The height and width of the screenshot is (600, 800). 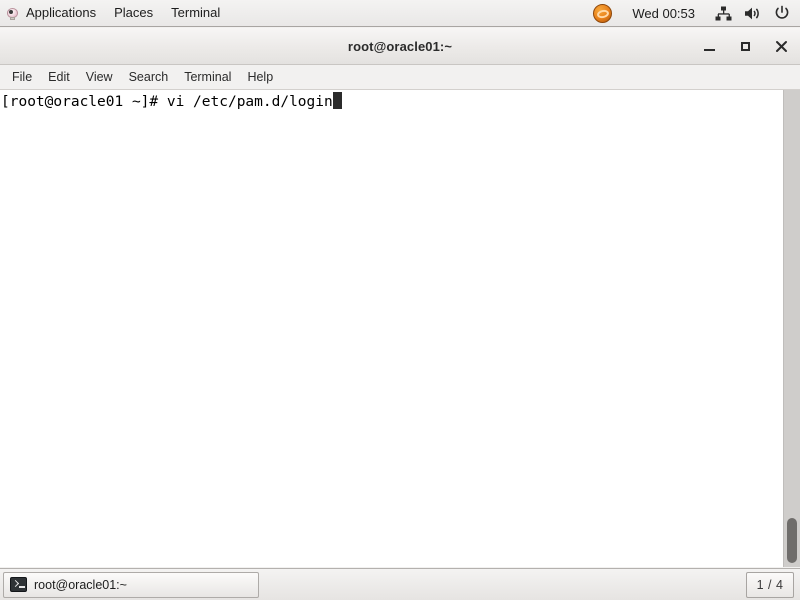 I want to click on volume-button, so click(x=753, y=13).